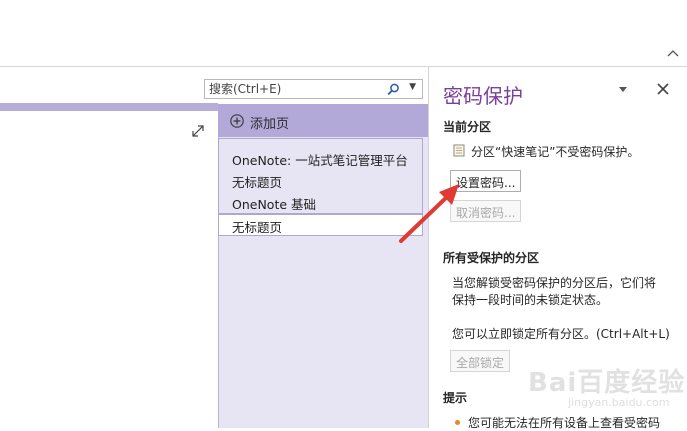 The width and height of the screenshot is (687, 431). What do you see at coordinates (459, 150) in the screenshot?
I see `section-icon` at bounding box center [459, 150].